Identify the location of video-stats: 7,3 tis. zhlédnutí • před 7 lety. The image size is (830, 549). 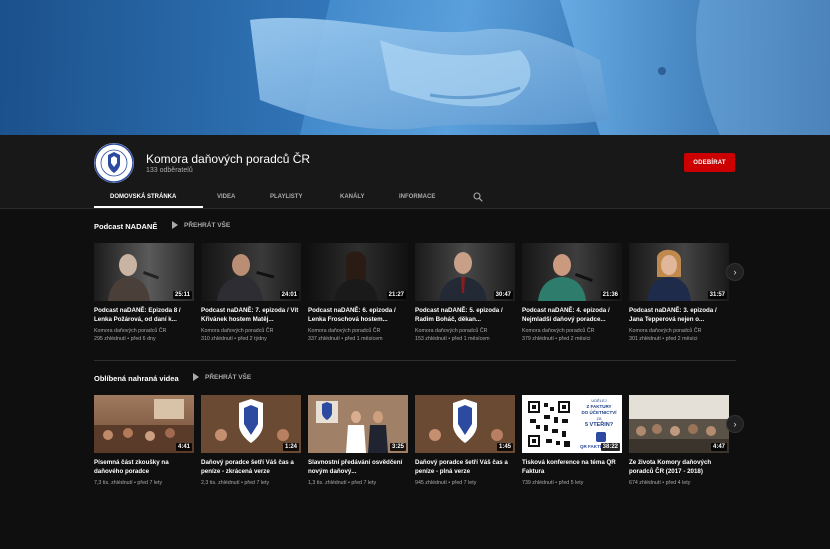
(128, 483).